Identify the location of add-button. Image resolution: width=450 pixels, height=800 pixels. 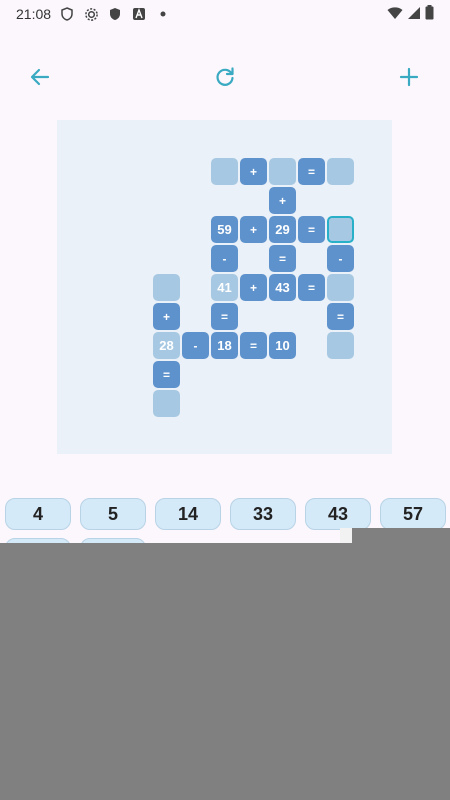
(409, 77).